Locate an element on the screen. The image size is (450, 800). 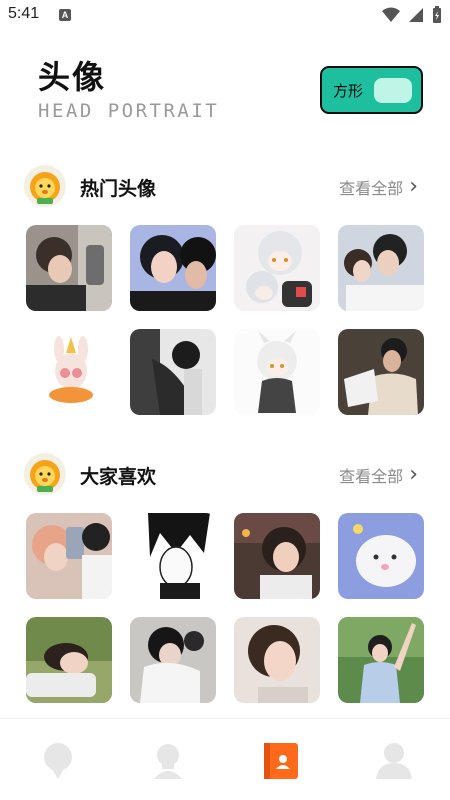
tab-home is located at coordinates (58, 761).